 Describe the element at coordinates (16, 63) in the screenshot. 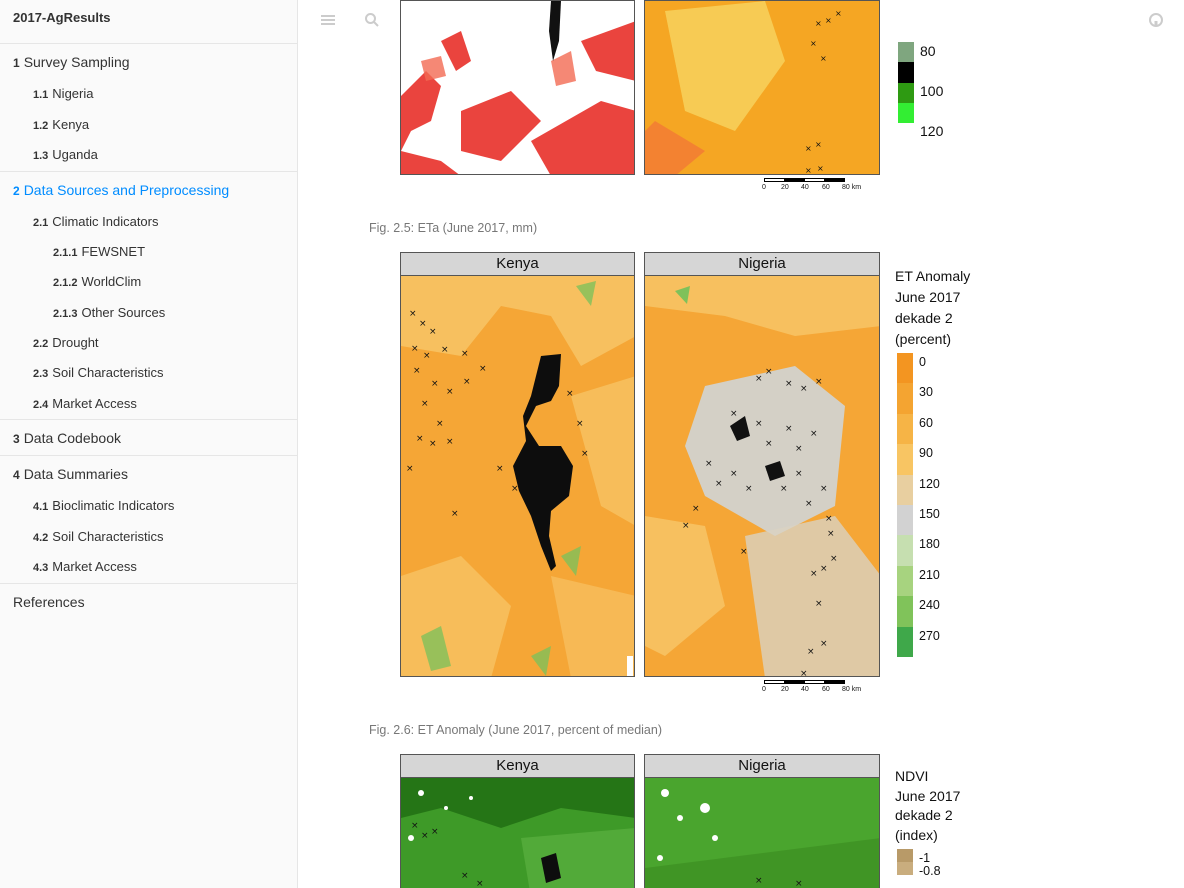

I see `toc-item-number: 1` at that location.